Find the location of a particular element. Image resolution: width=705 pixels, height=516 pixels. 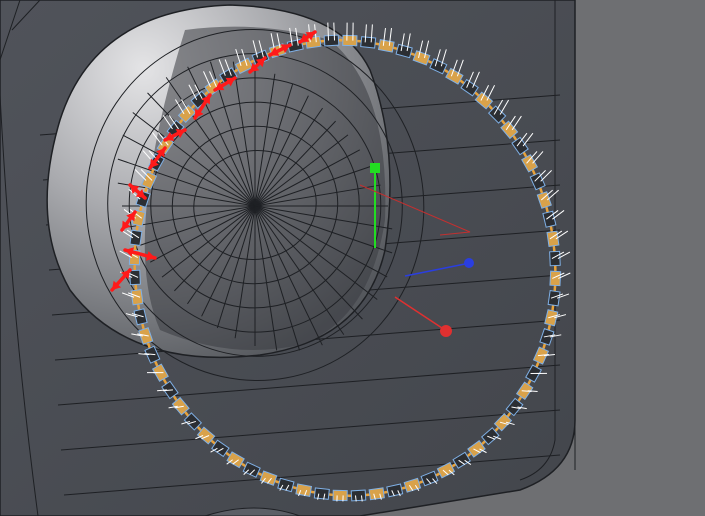

gizmo-z-handle is located at coordinates (469, 263).